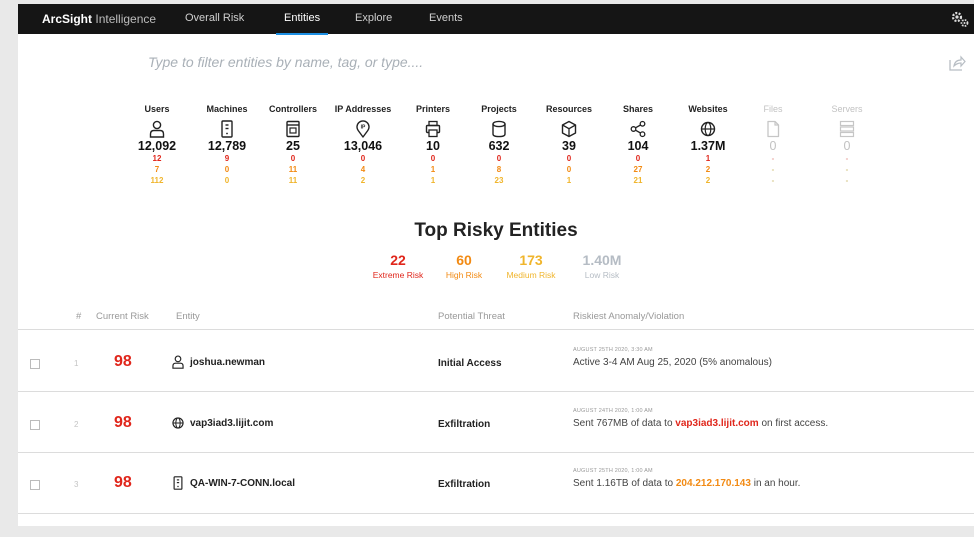  I want to click on category-label: Shares, so click(638, 109).